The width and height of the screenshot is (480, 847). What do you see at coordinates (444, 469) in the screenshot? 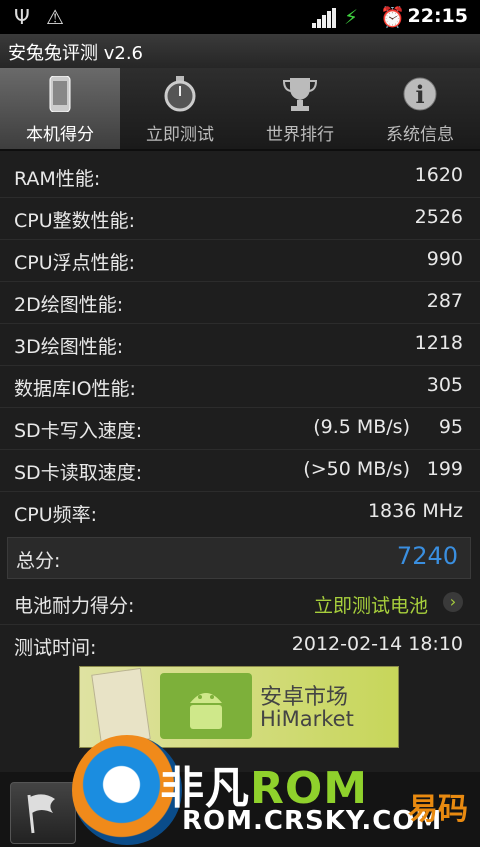
I see `score-value: 199` at bounding box center [444, 469].